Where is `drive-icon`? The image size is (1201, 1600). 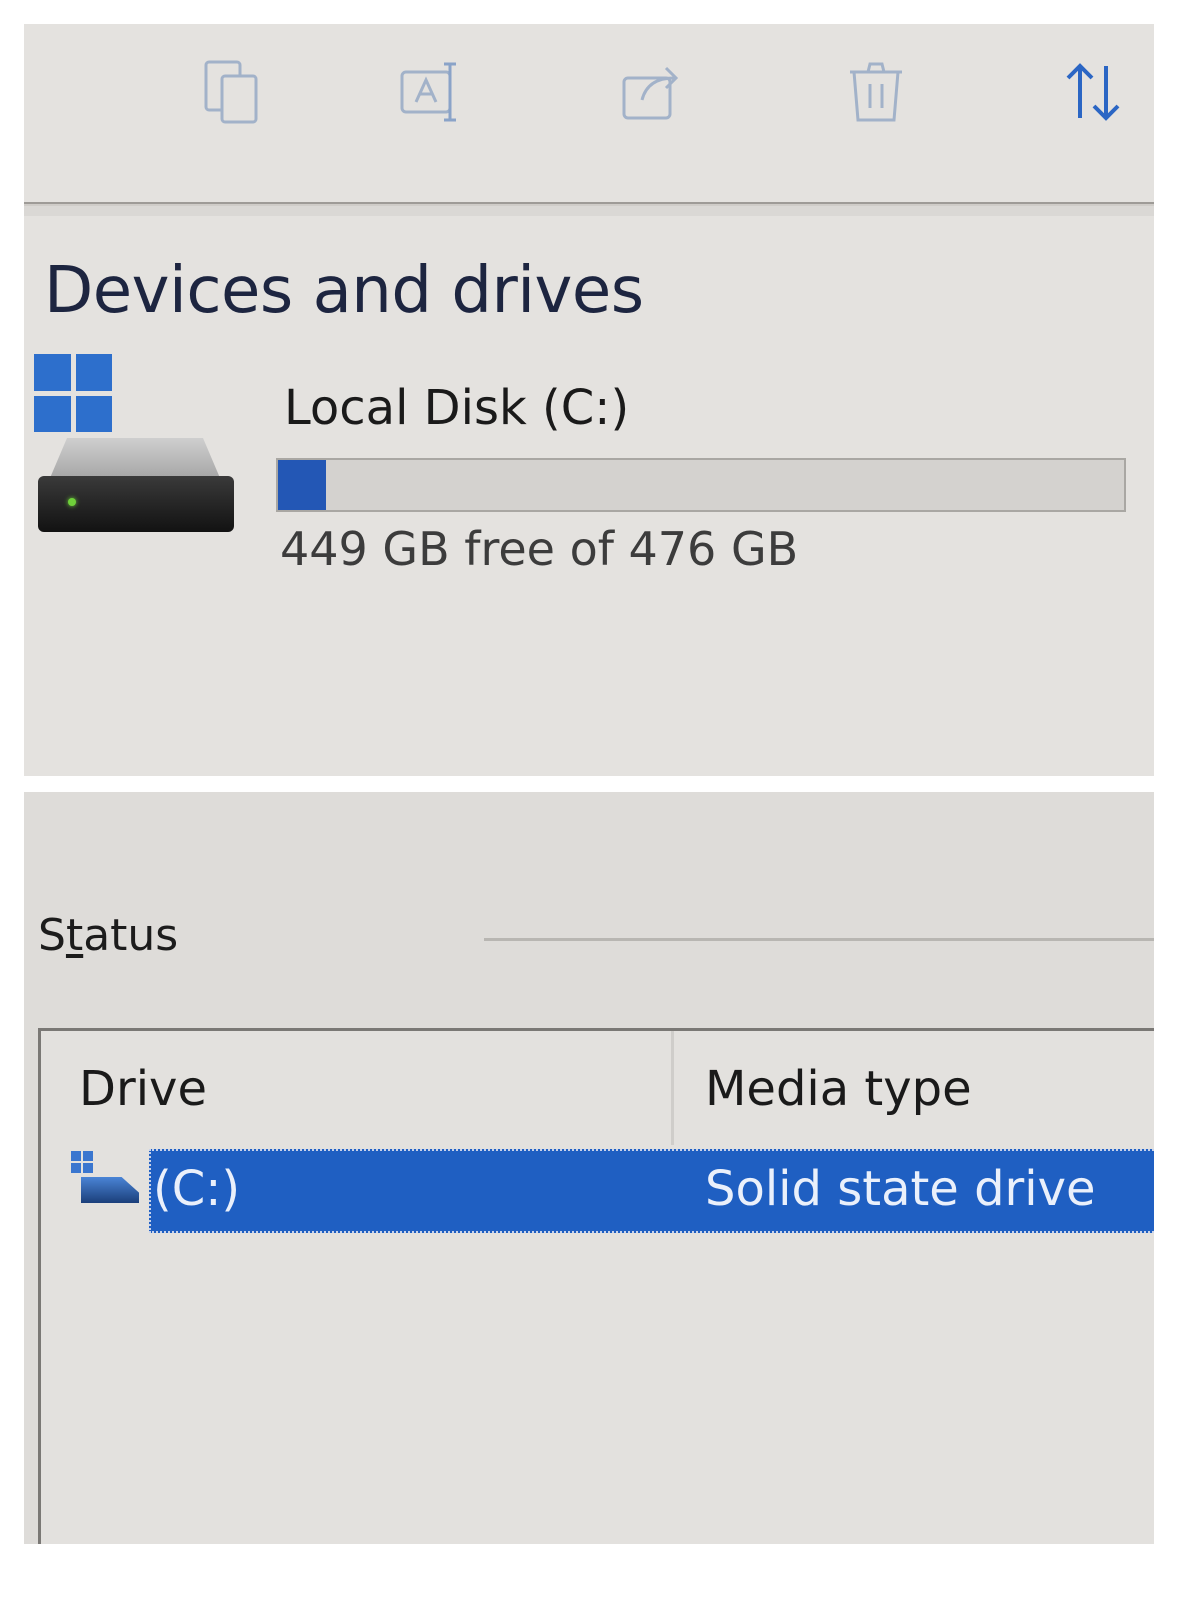
drive-icon is located at coordinates (106, 1179).